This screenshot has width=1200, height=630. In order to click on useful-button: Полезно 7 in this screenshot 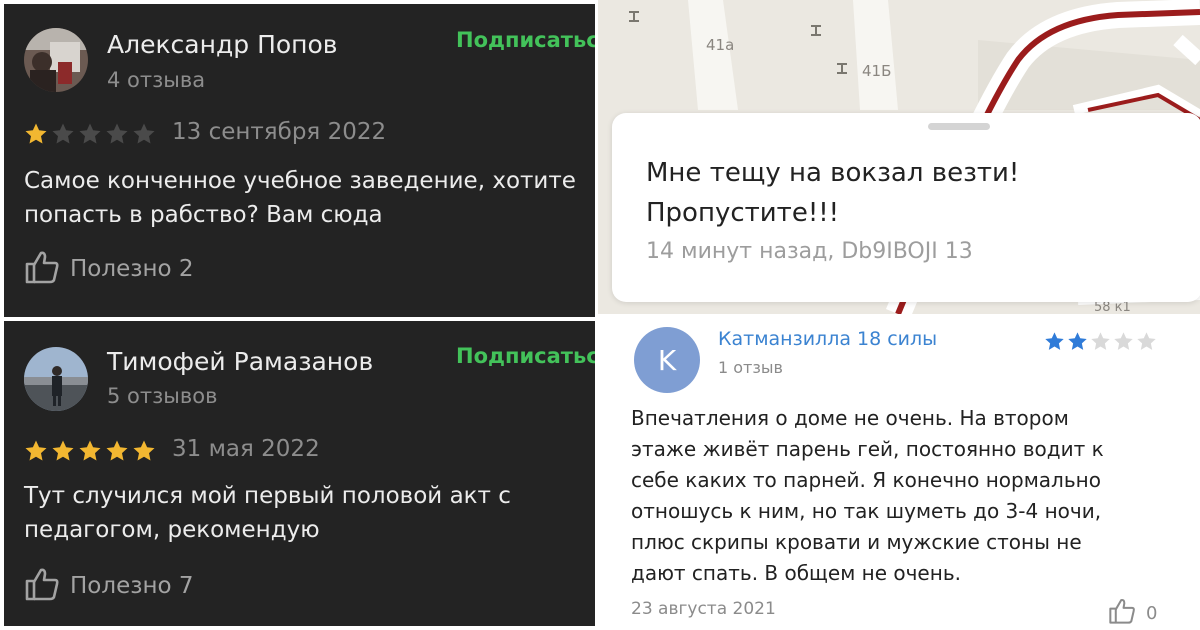, I will do `click(109, 586)`.